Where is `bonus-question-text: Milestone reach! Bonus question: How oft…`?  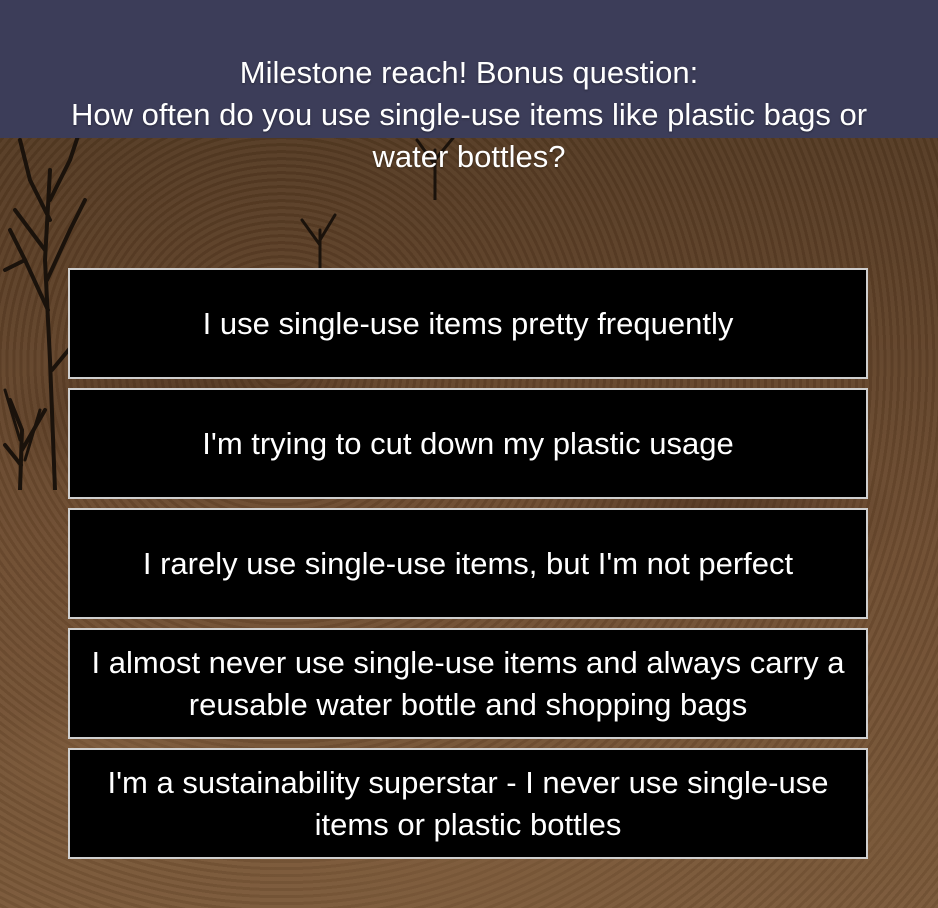 bonus-question-text: Milestone reach! Bonus question: How oft… is located at coordinates (469, 114).